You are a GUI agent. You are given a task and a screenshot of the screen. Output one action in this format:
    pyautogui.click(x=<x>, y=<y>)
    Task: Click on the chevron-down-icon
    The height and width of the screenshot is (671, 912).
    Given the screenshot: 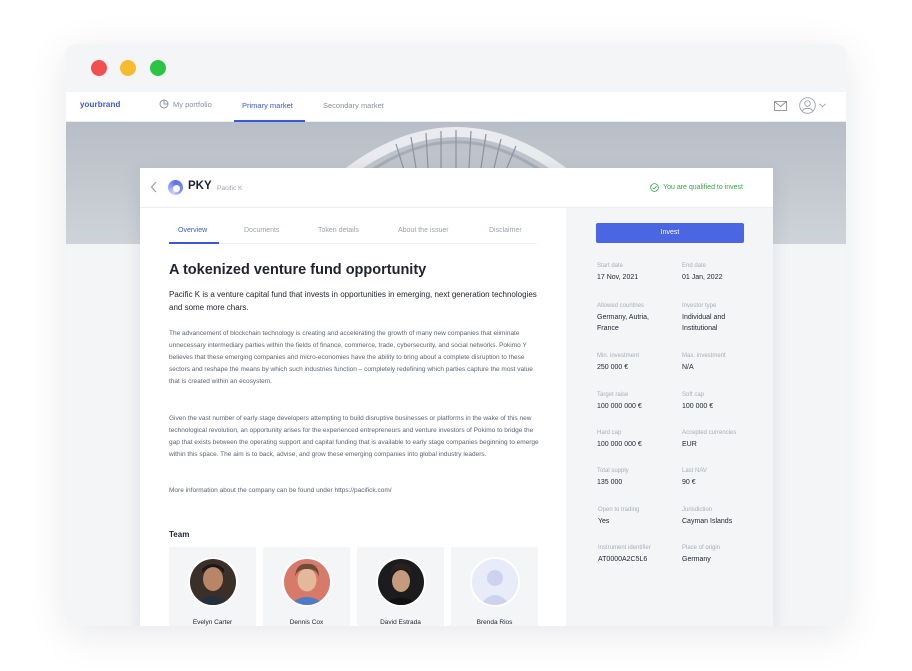 What is the action you would take?
    pyautogui.click(x=822, y=105)
    